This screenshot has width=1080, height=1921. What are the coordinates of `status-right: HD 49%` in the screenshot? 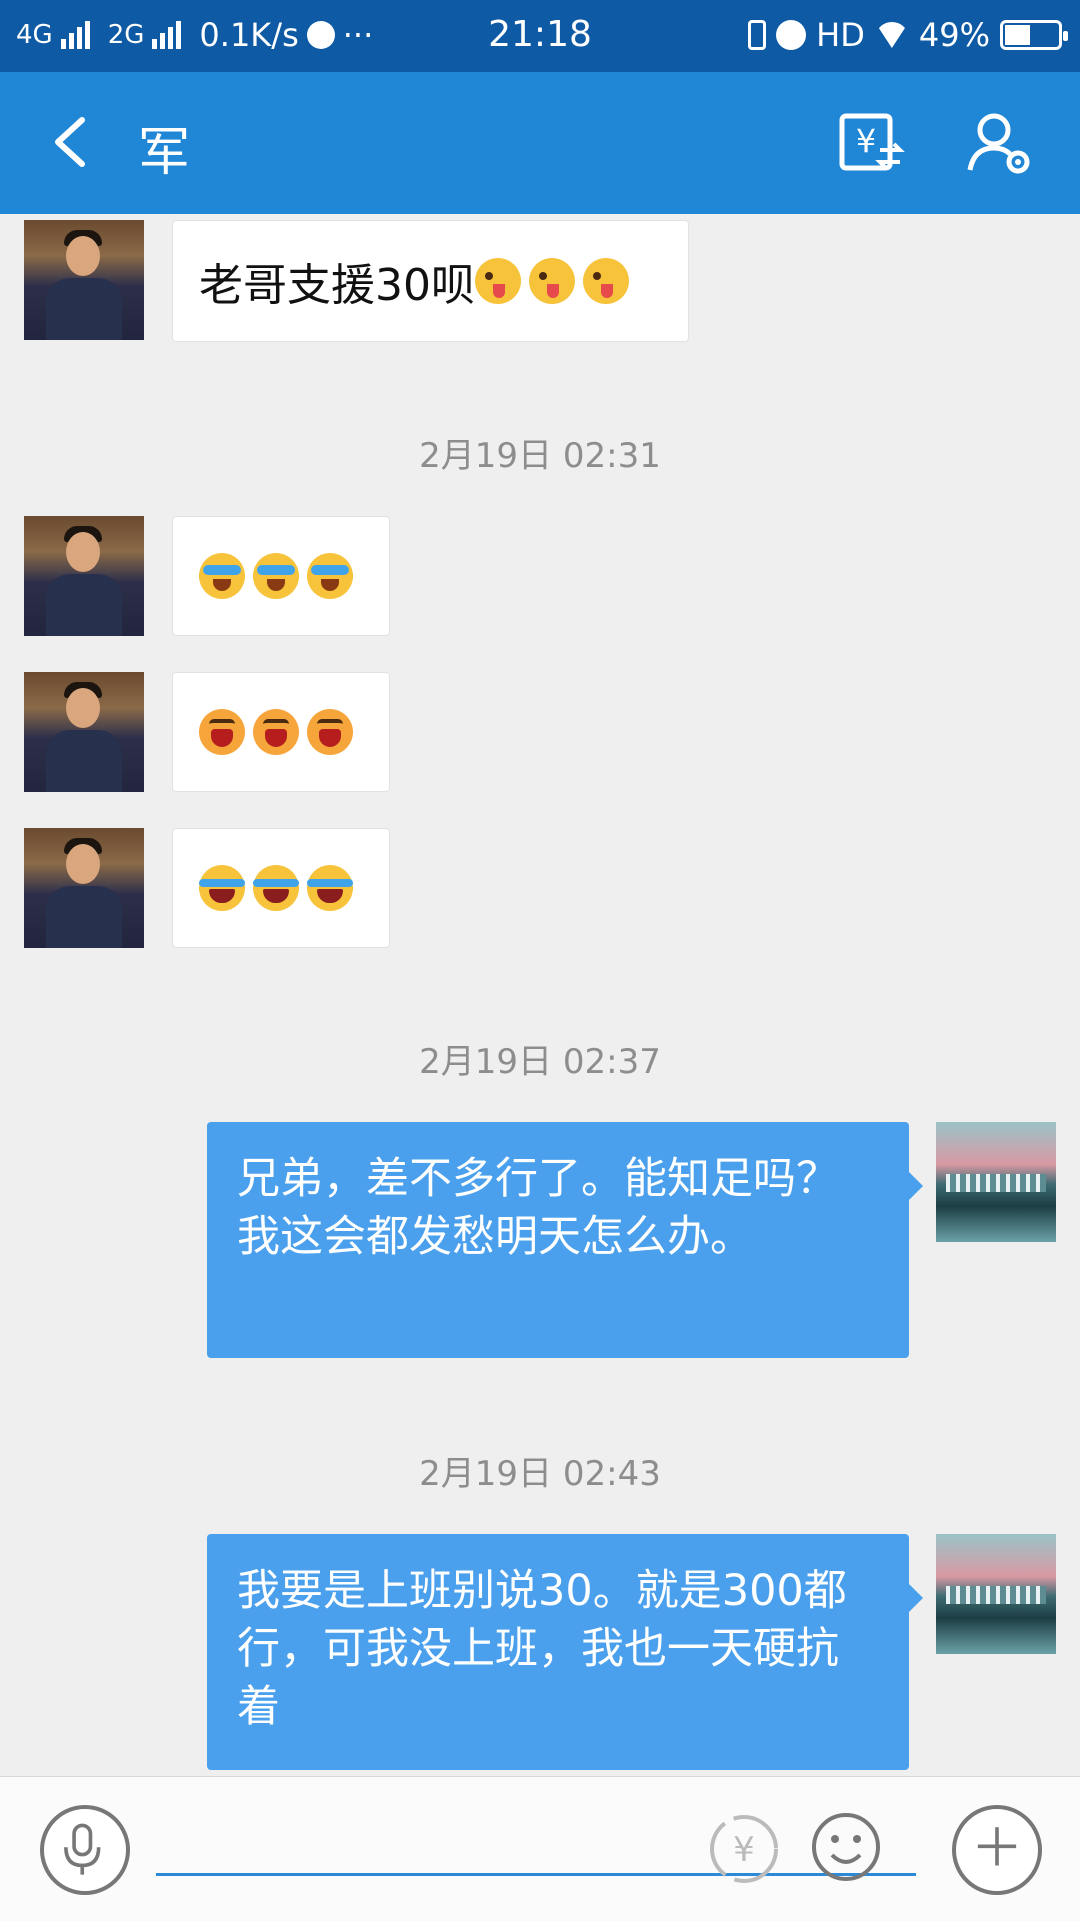 It's located at (908, 35).